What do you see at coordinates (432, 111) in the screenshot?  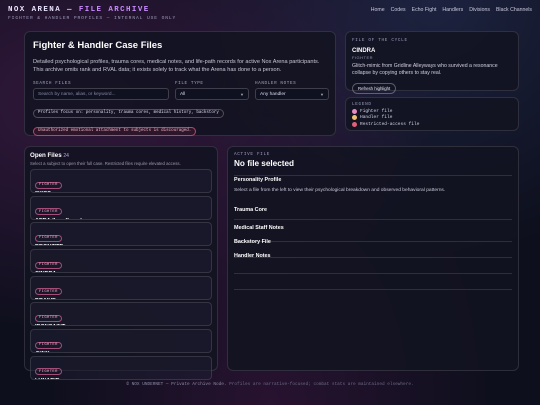 I see `legend-item-fighter: Fighter file` at bounding box center [432, 111].